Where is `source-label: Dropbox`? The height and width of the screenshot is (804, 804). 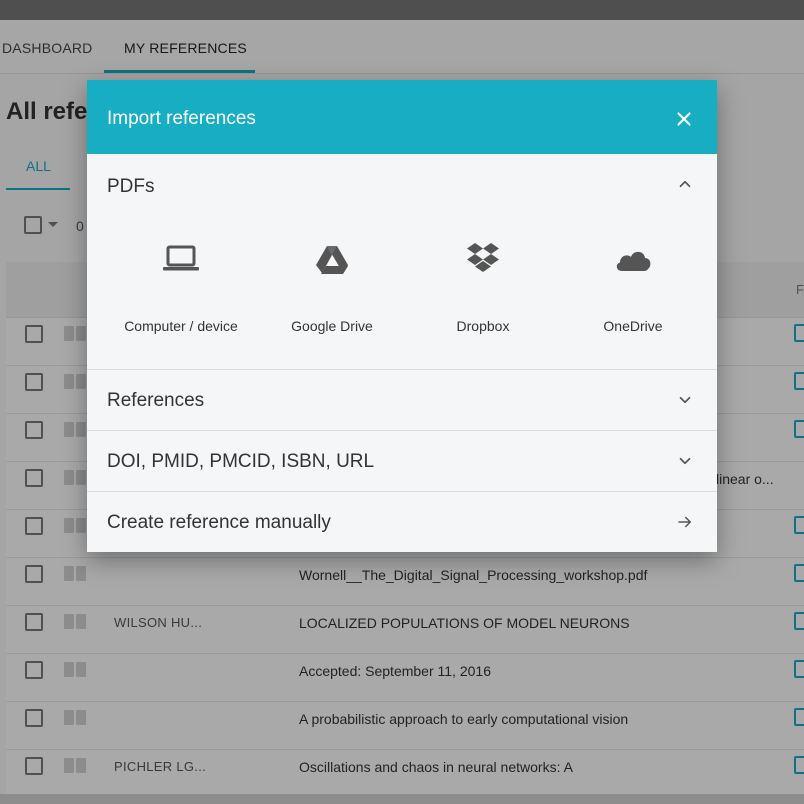
source-label: Dropbox is located at coordinates (483, 326).